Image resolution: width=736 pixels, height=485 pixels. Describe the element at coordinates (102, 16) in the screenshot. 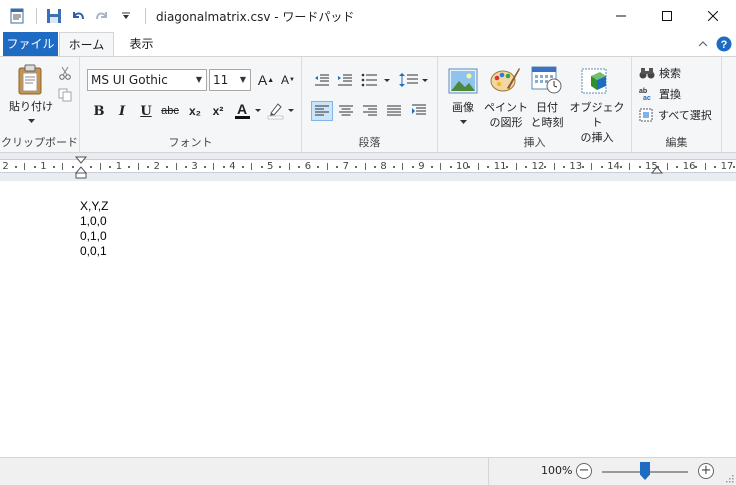

I see `redo-icon` at that location.